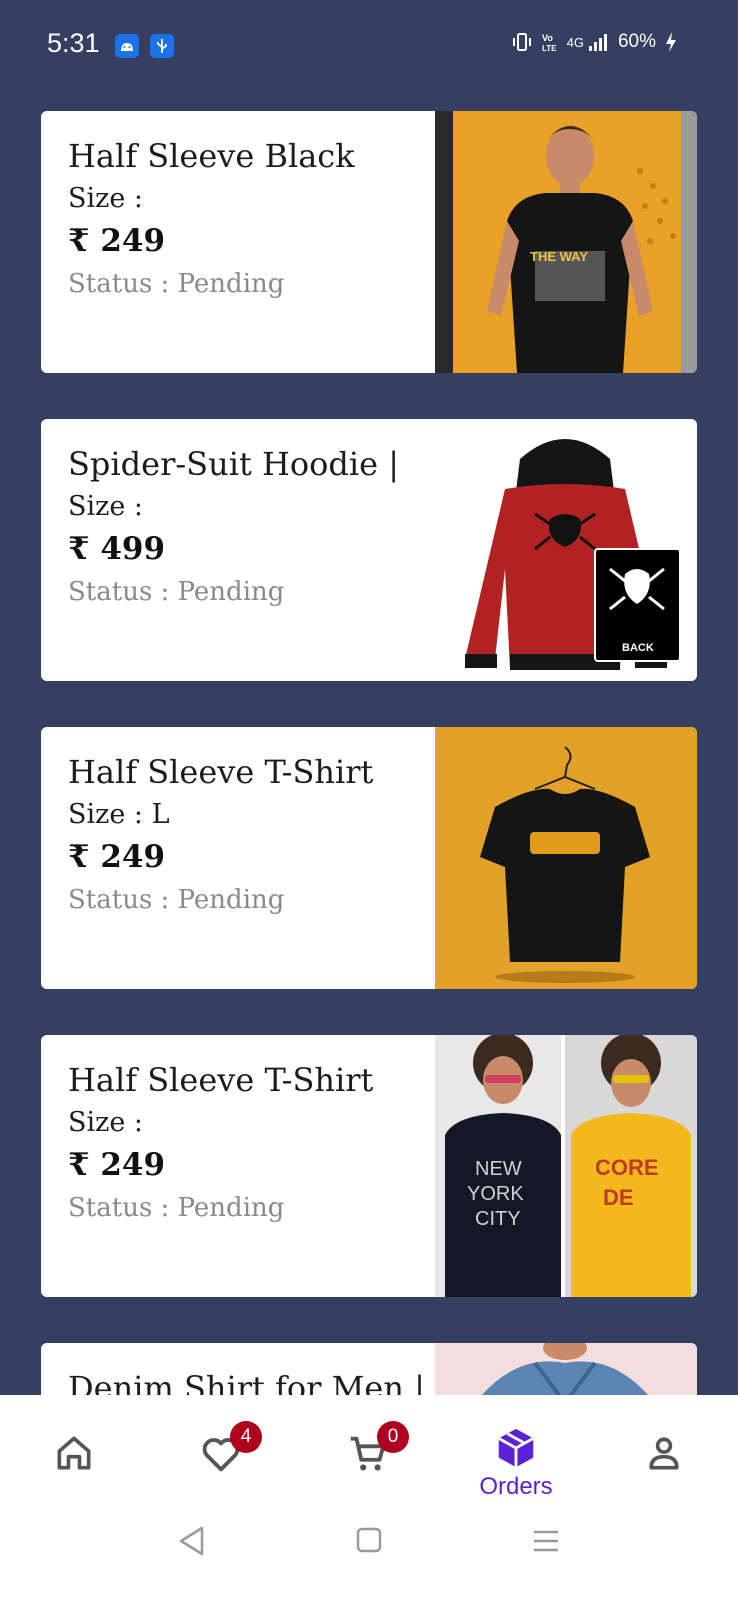 Image resolution: width=738 pixels, height=1600 pixels. Describe the element at coordinates (368, 1463) in the screenshot. I see `nav-cart: 0` at that location.